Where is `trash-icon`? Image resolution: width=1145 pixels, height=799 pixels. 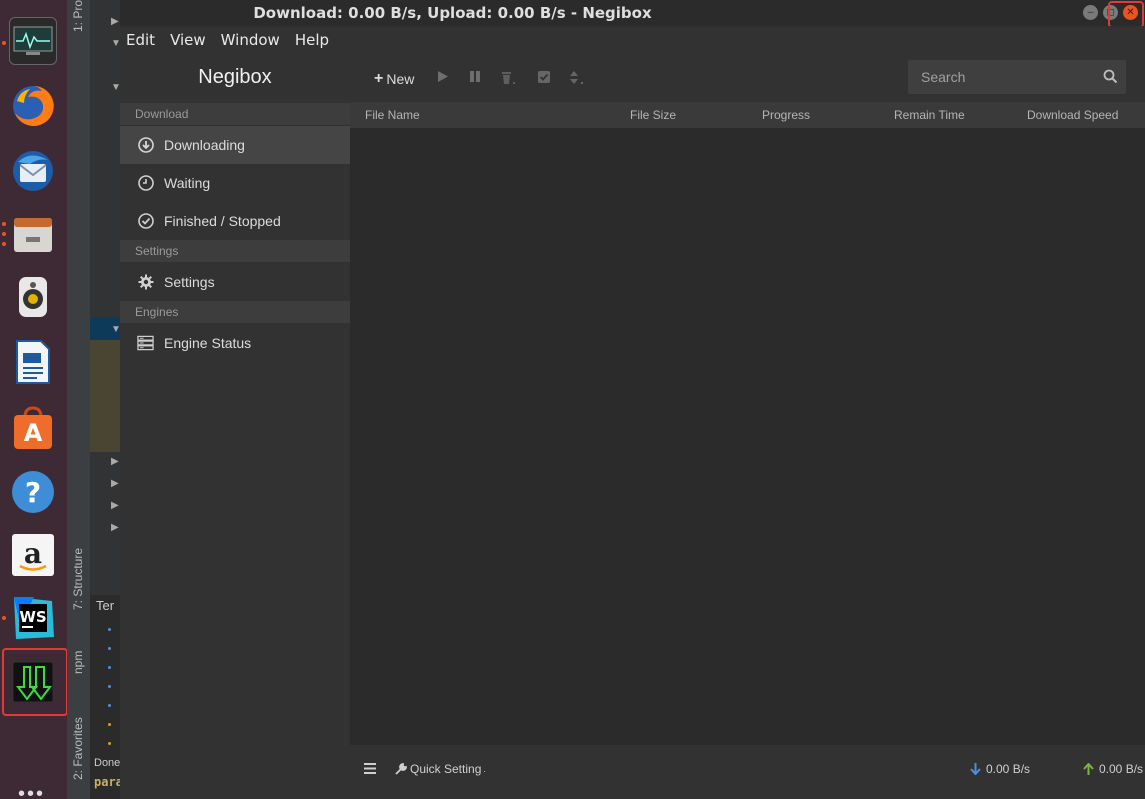 trash-icon is located at coordinates (508, 78).